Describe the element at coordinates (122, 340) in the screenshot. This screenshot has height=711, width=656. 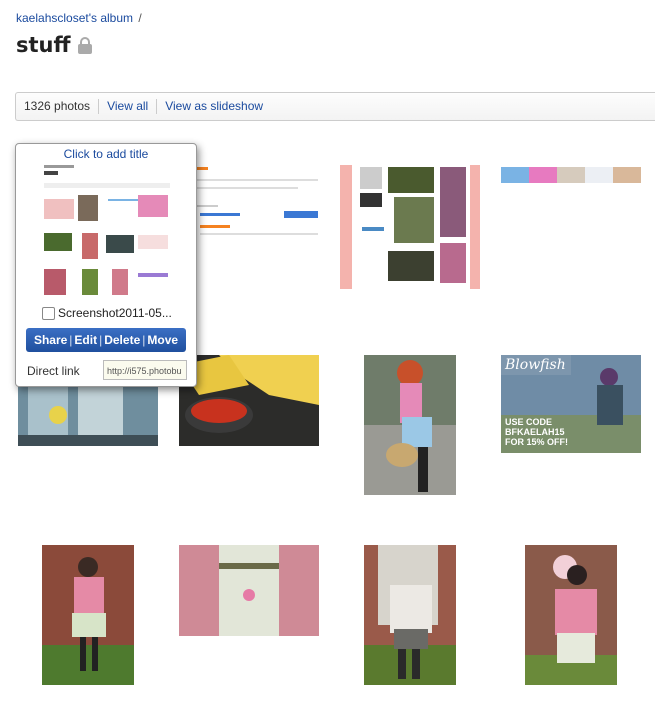
I see `delete-button: Delete` at that location.